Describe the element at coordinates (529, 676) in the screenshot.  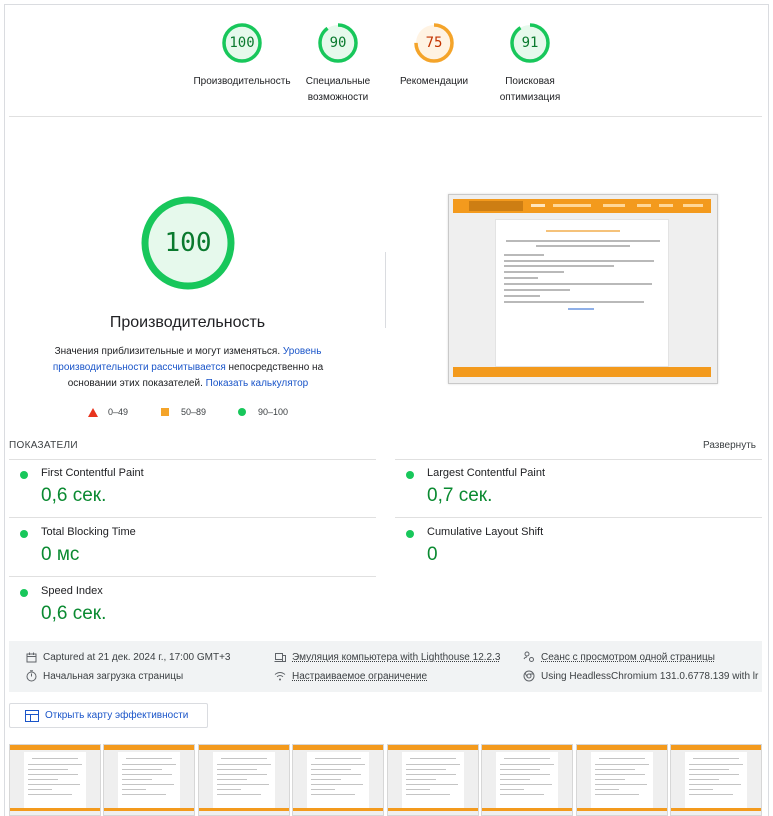
I see `chrome-icon` at that location.